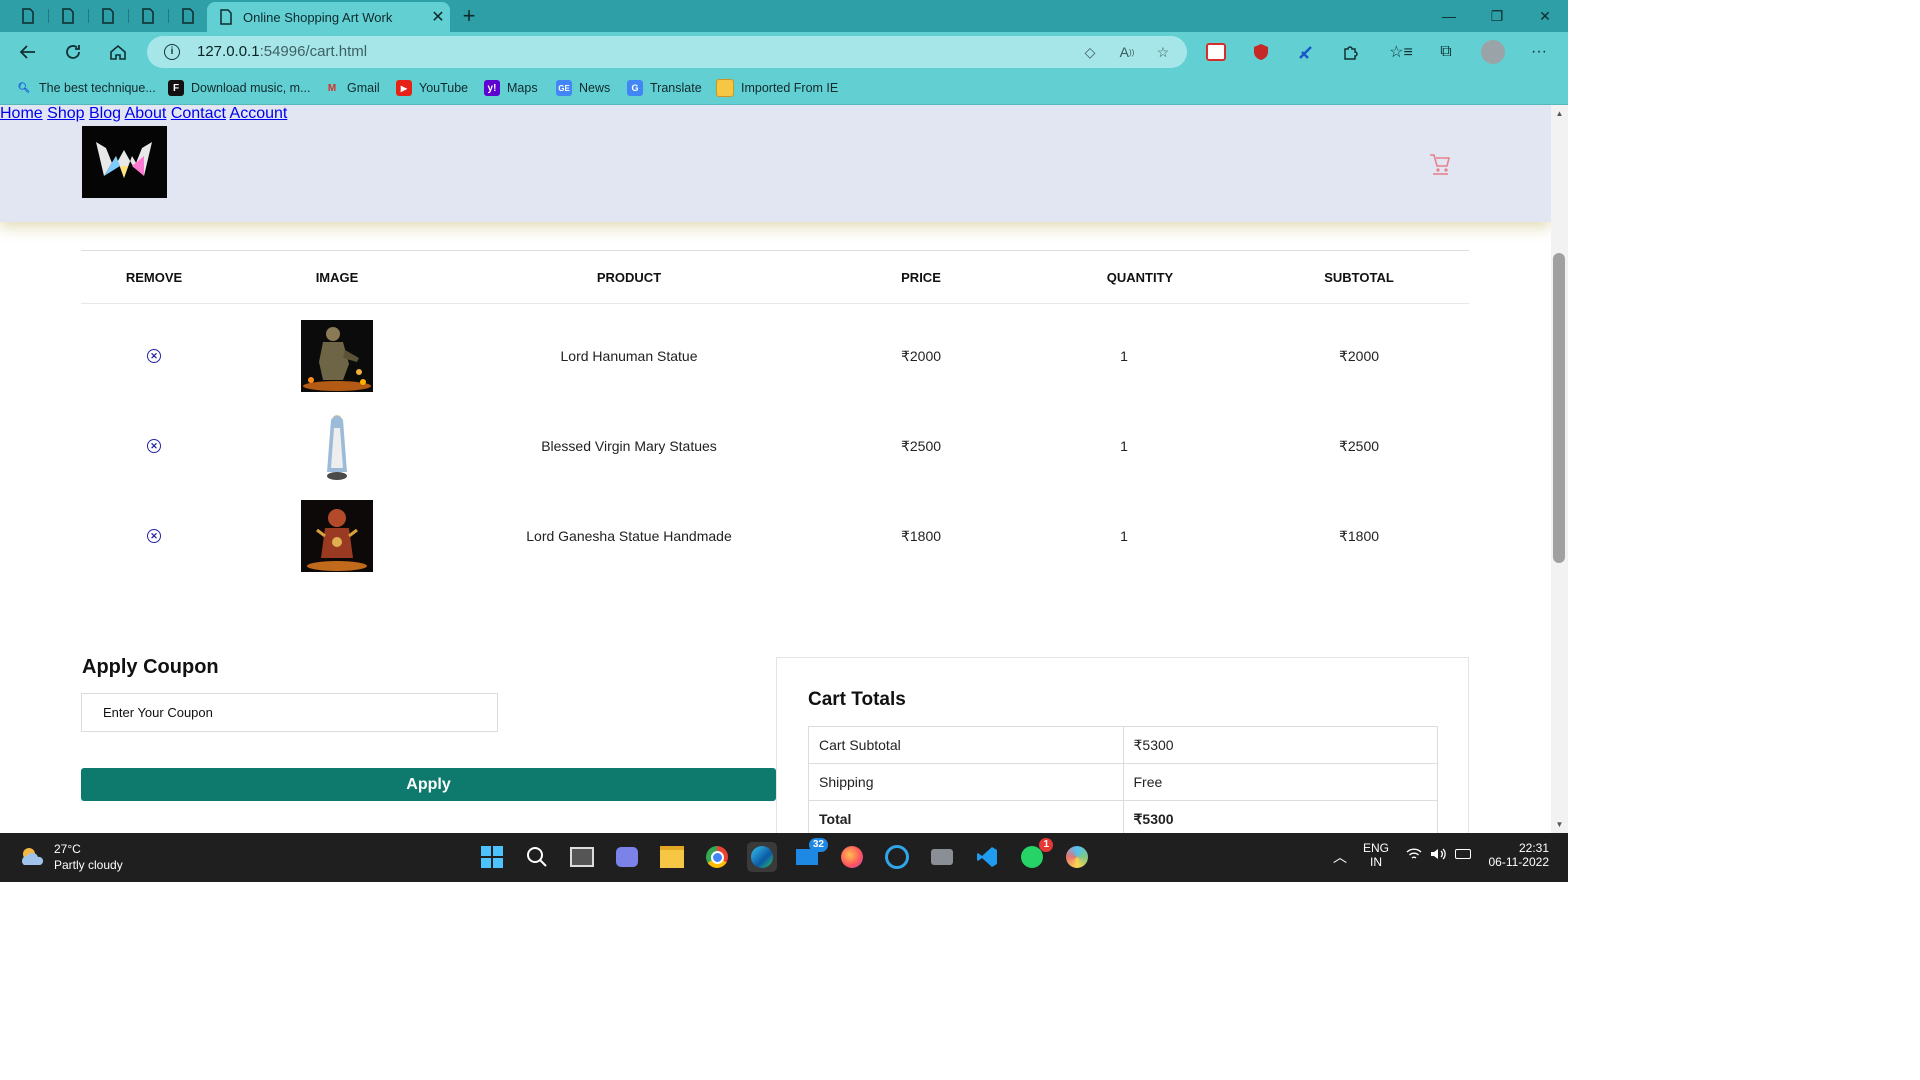  Describe the element at coordinates (583, 88) in the screenshot. I see `bookmark-item: GE News` at that location.